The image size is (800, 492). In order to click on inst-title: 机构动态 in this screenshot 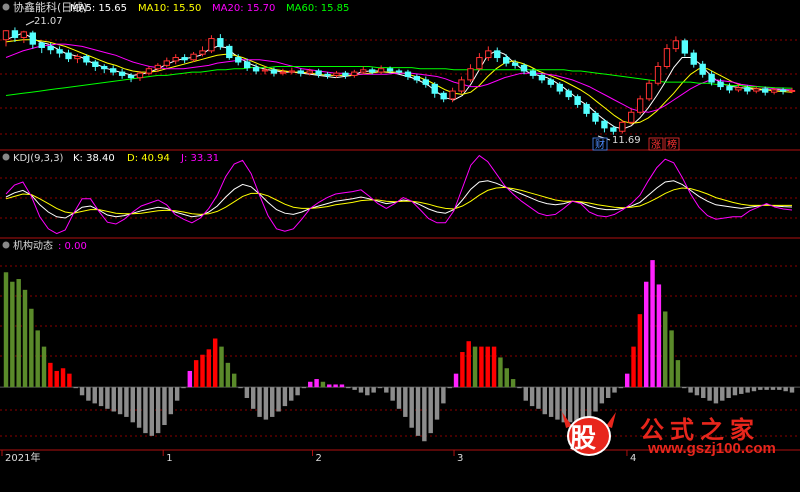, I will do `click(33, 245)`.